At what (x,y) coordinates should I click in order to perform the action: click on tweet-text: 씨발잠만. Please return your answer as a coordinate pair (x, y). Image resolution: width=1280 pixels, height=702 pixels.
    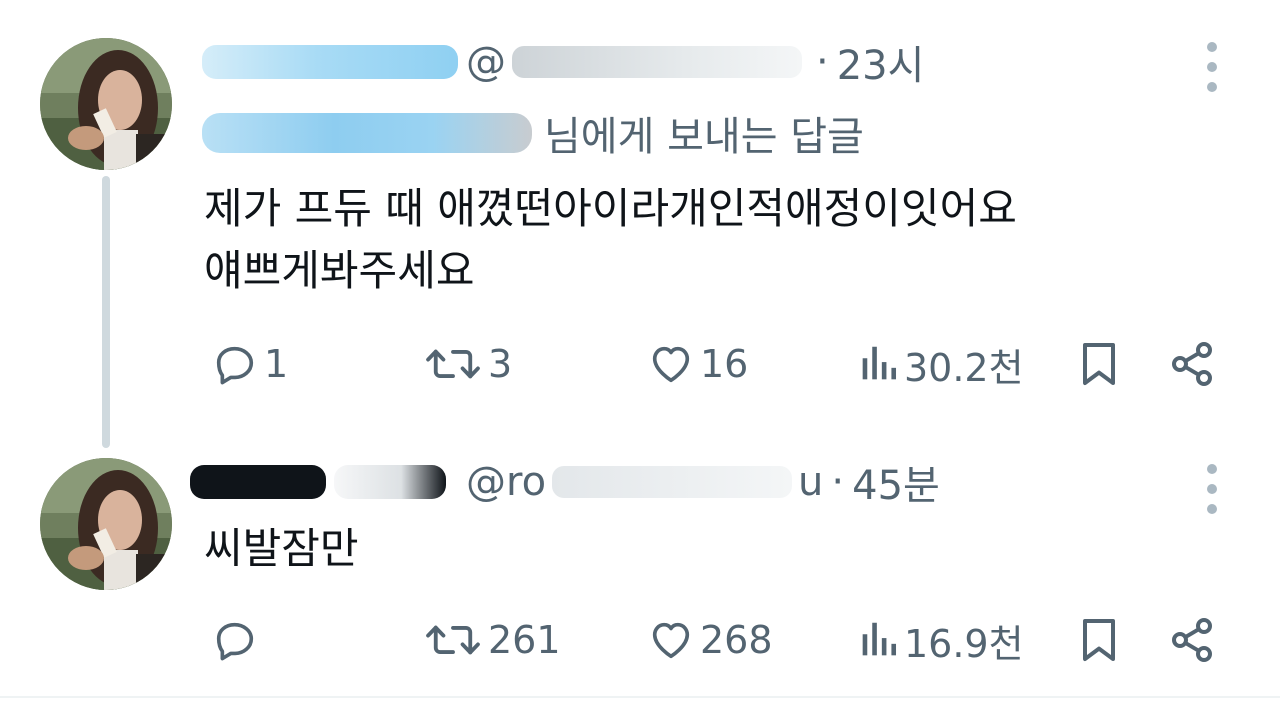
    Looking at the image, I should click on (281, 549).